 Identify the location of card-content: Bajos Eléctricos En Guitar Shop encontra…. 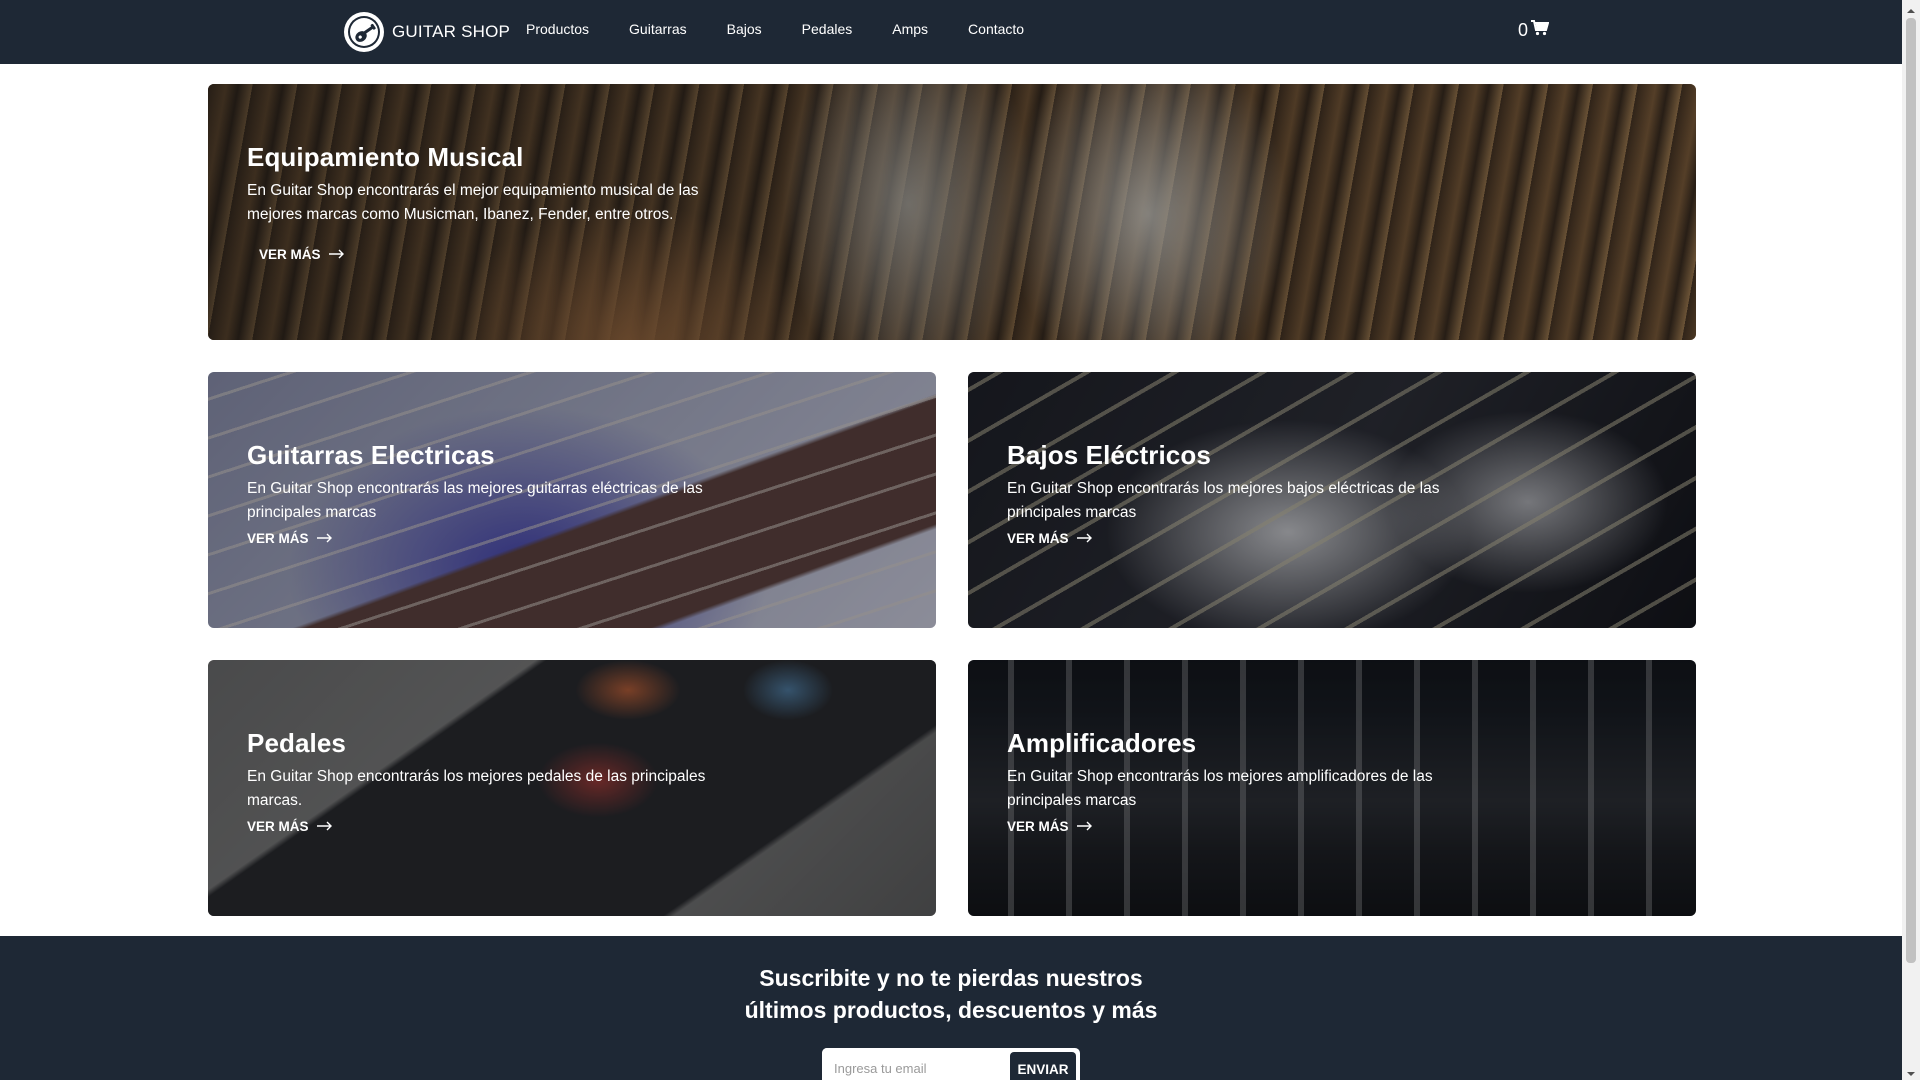
(1223, 494).